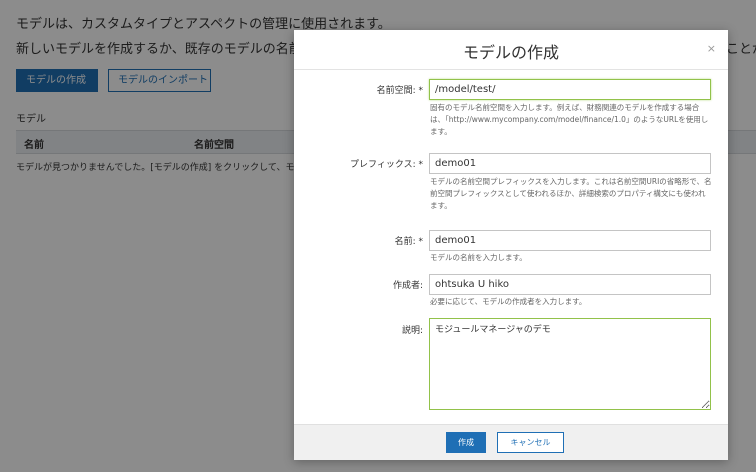 The height and width of the screenshot is (472, 756). Describe the element at coordinates (383, 165) in the screenshot. I see `prefix-label-text: プレフィックス:` at that location.